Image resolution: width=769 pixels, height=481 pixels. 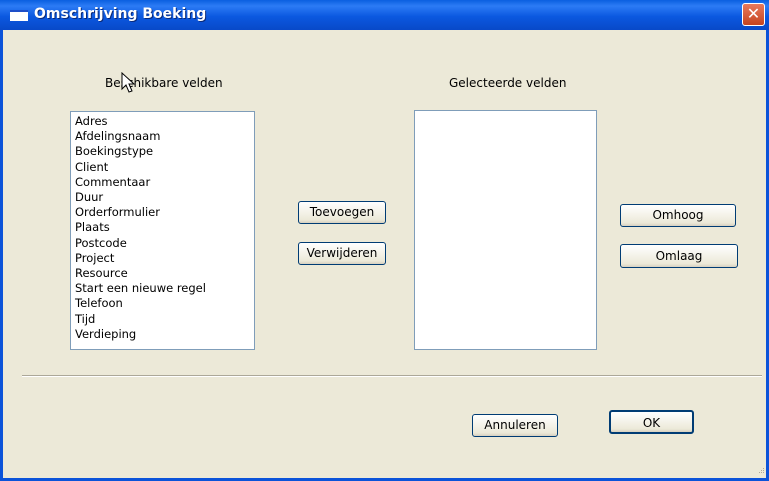 I want to click on close-button: ✕, so click(x=753, y=14).